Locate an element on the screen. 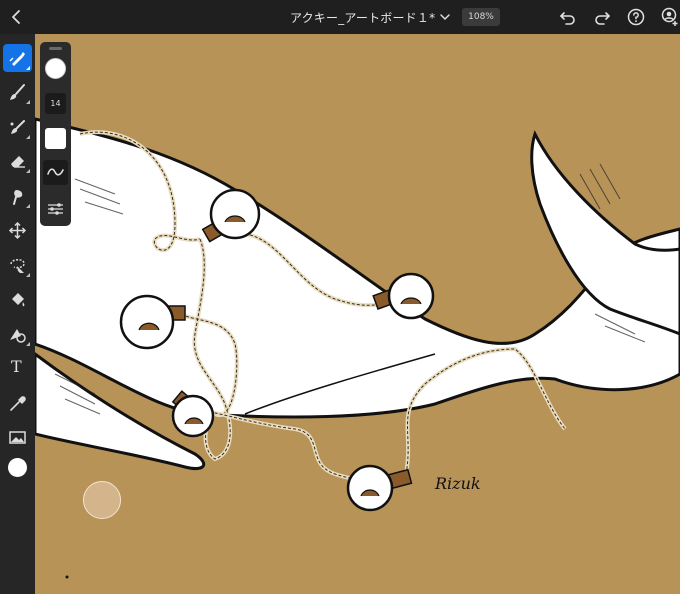  undo-icon is located at coordinates (568, 17).